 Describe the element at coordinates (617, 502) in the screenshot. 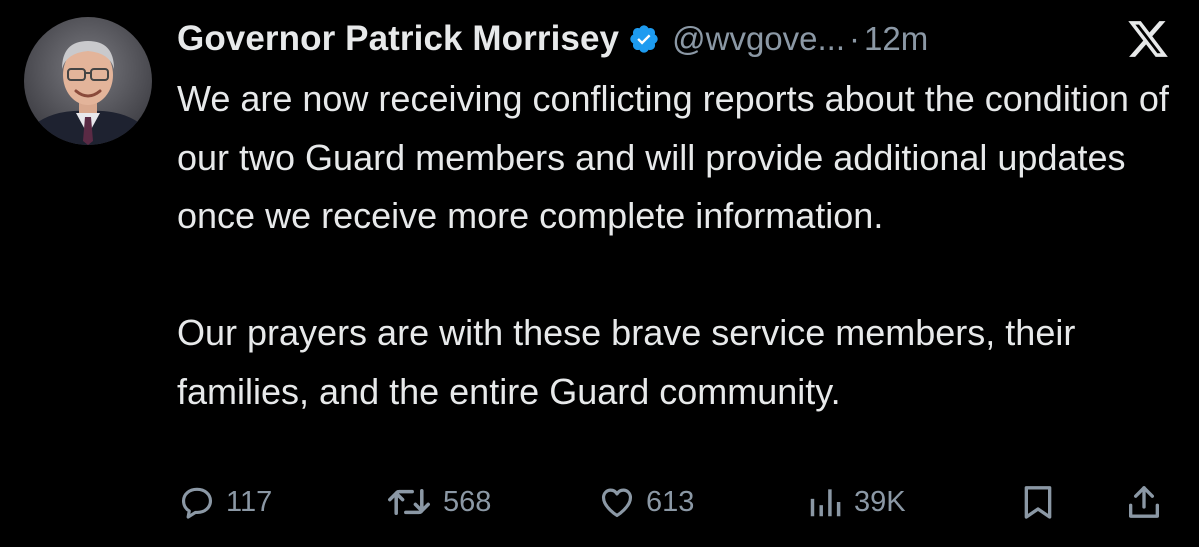

I see `heart-icon` at that location.